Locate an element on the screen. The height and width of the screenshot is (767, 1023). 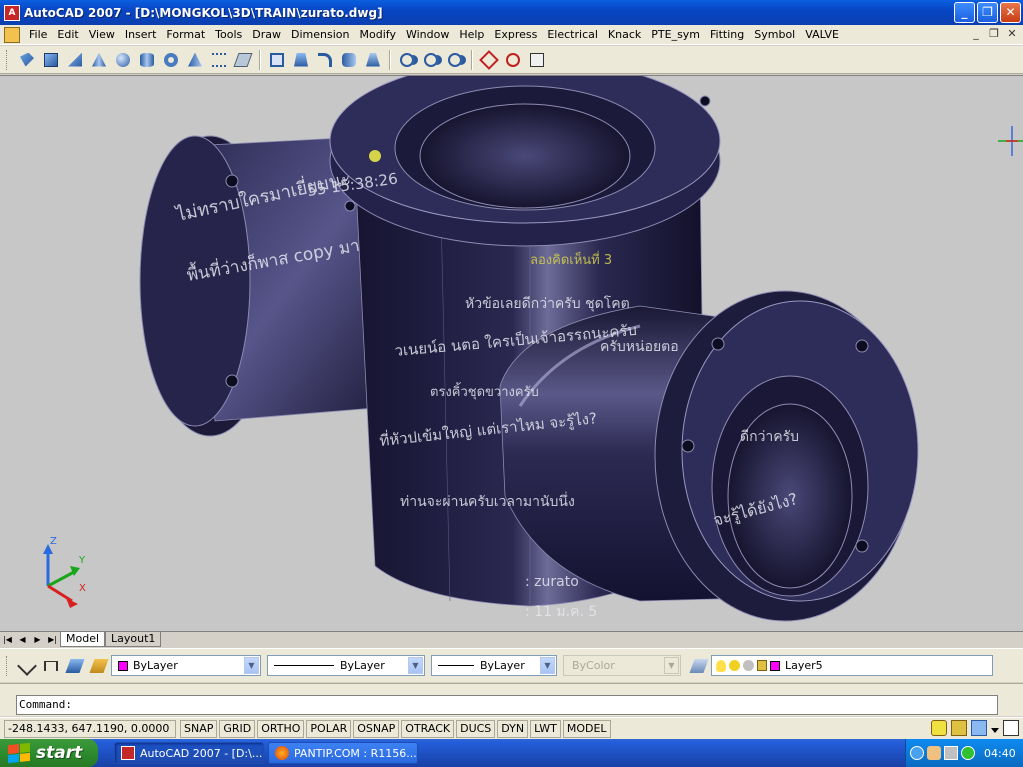
hand-icon is located at coordinates (934, 753).